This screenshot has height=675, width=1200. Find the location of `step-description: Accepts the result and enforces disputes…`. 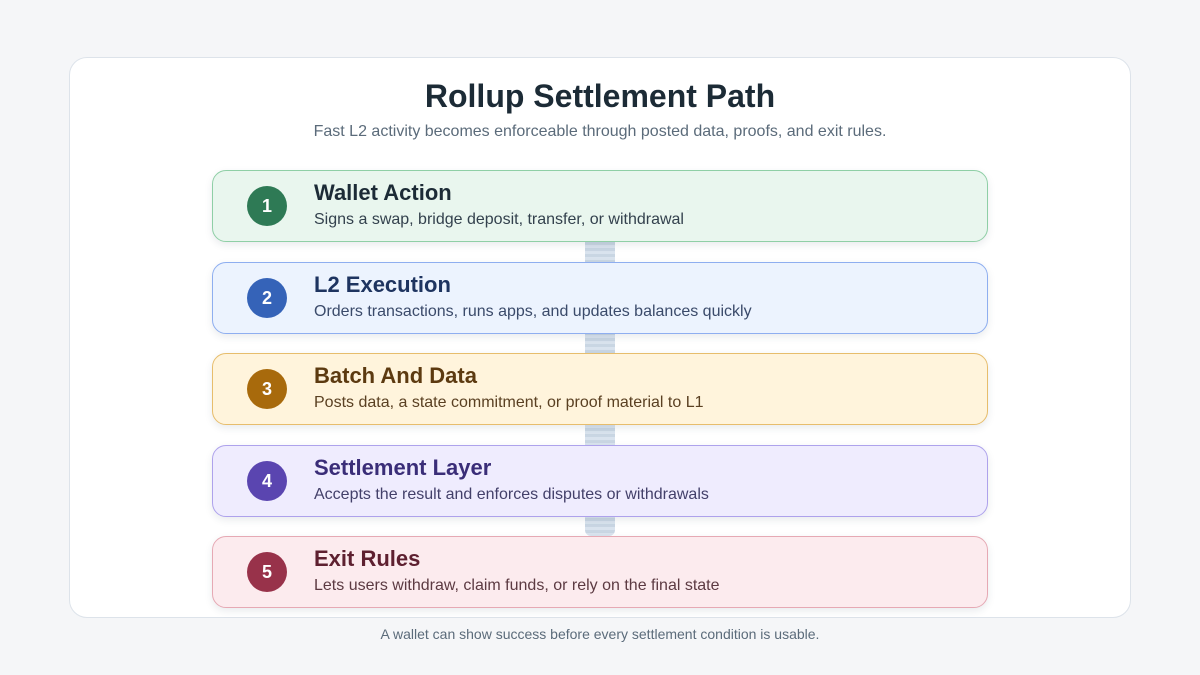

step-description: Accepts the result and enforces disputes… is located at coordinates (511, 494).